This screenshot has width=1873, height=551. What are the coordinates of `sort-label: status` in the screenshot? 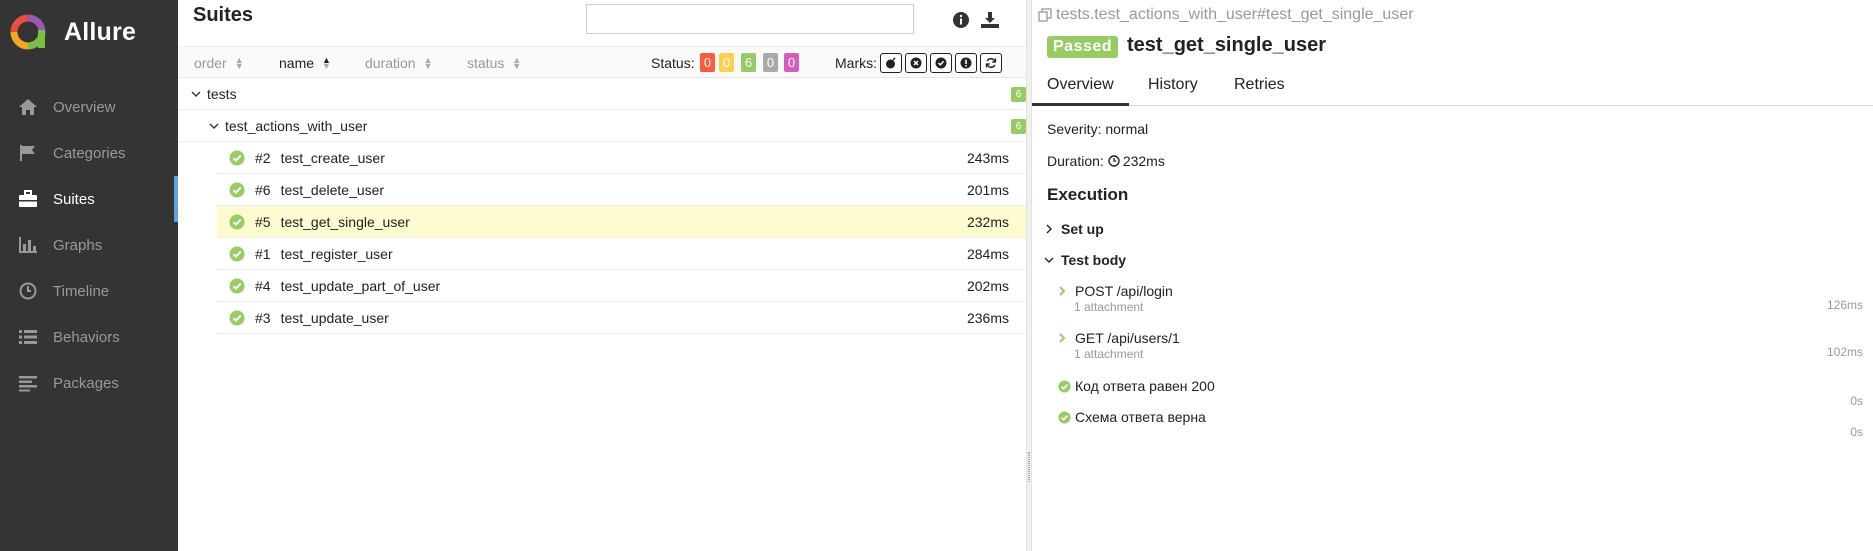 It's located at (486, 63).